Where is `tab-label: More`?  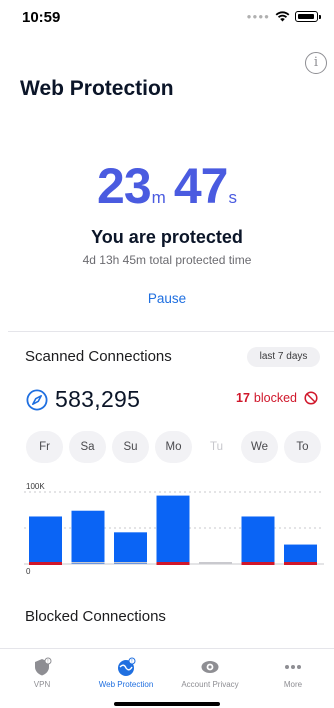
tab-label: More is located at coordinates (293, 684).